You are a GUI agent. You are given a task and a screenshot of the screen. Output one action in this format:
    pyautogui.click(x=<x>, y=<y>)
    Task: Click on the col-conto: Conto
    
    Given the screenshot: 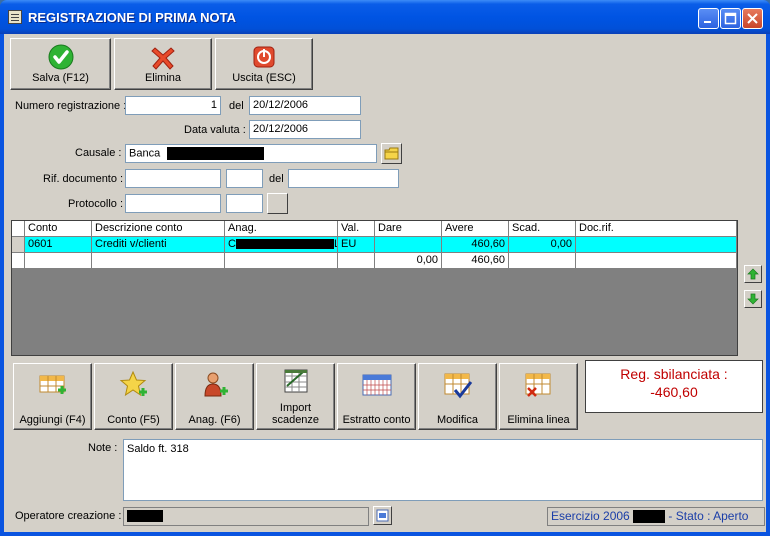 What is the action you would take?
    pyautogui.click(x=58, y=229)
    